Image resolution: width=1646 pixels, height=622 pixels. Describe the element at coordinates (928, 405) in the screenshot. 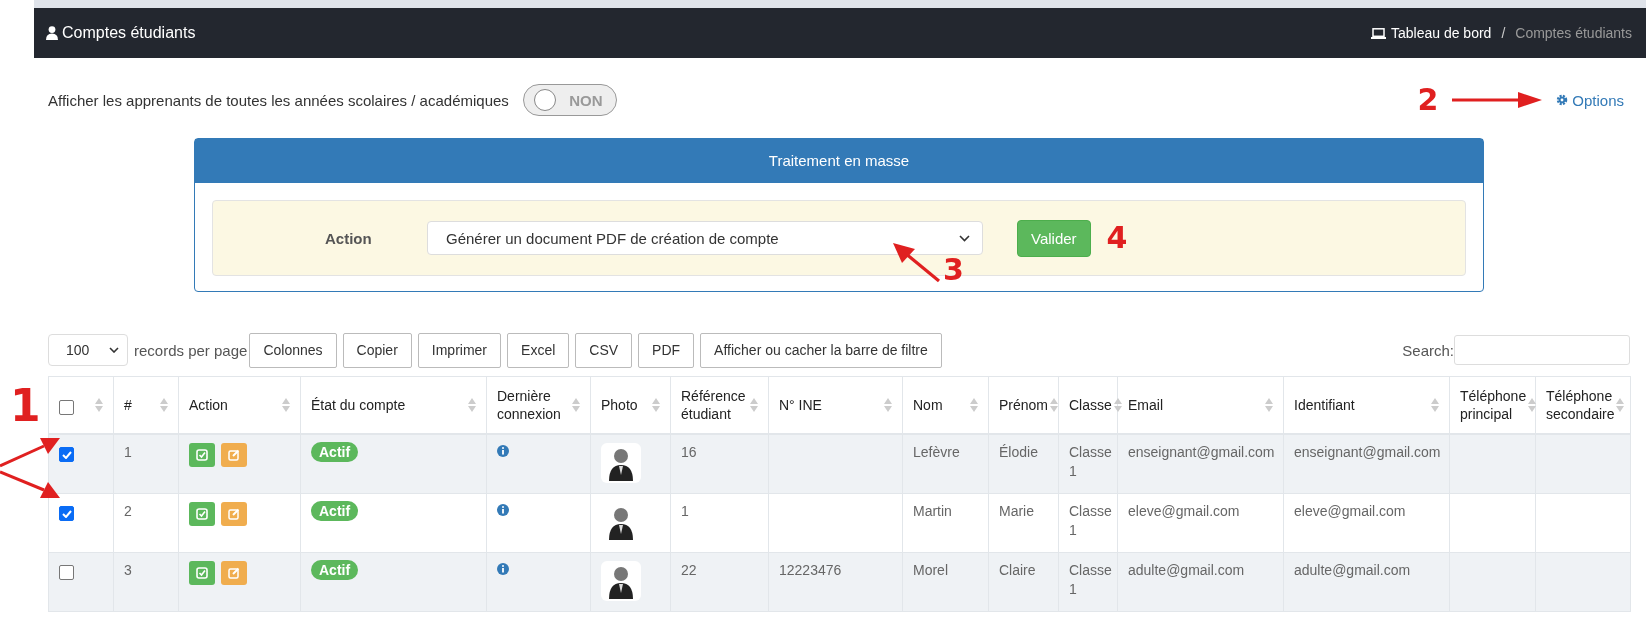

I see `column-header: Nom` at that location.